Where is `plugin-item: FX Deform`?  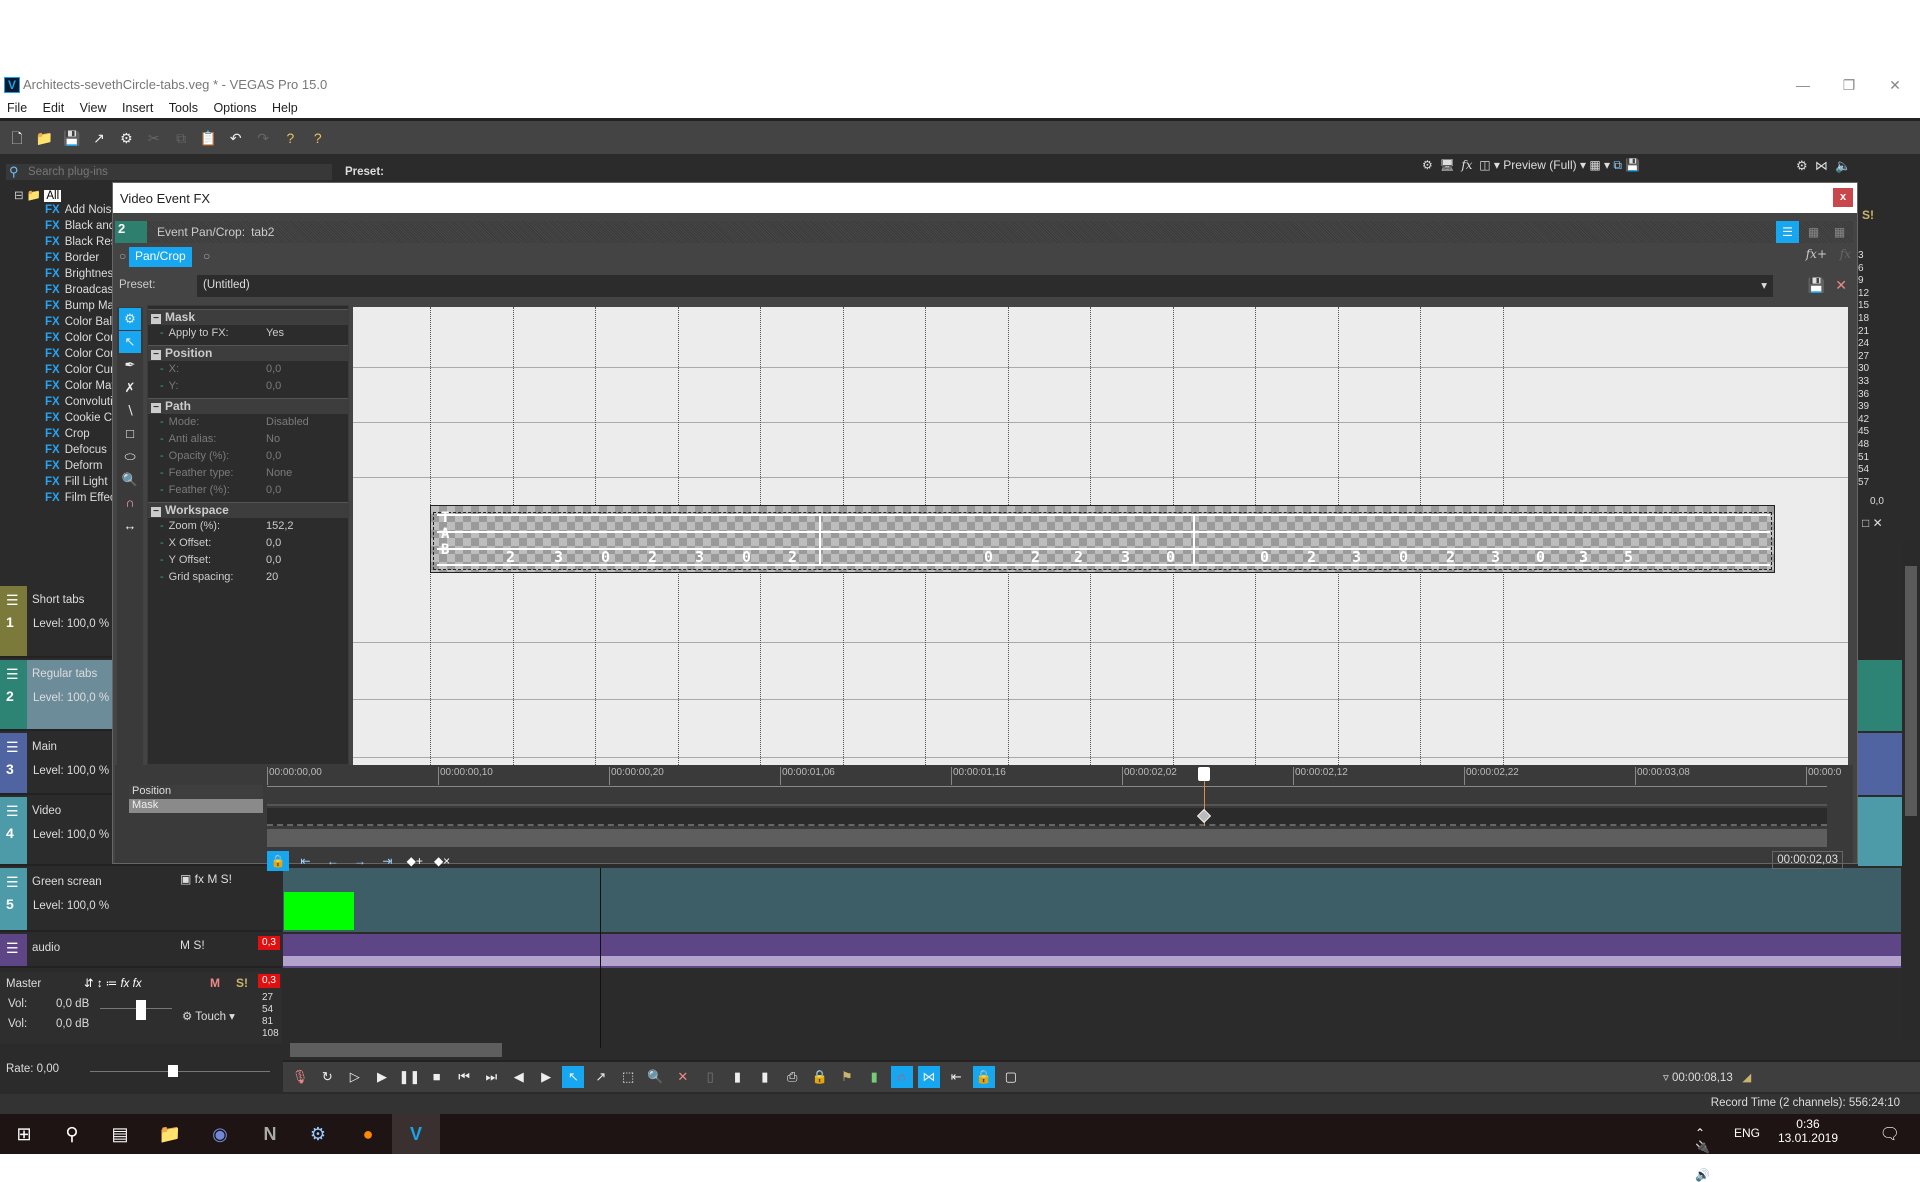 plugin-item: FX Deform is located at coordinates (73, 468).